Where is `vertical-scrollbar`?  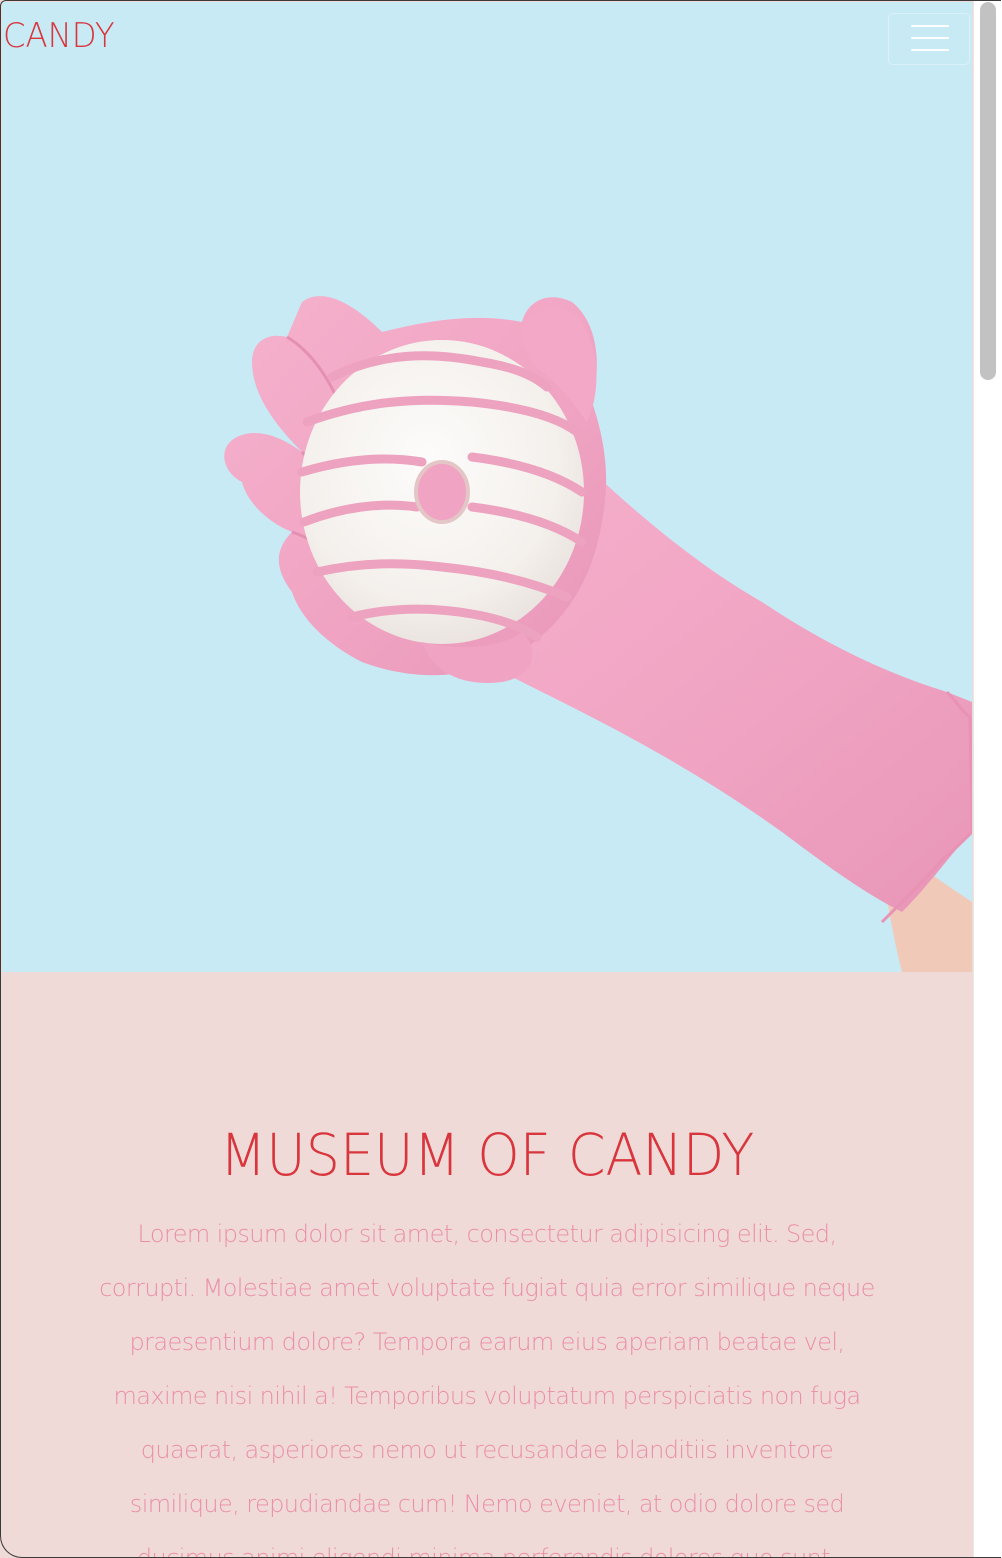 vertical-scrollbar is located at coordinates (987, 779).